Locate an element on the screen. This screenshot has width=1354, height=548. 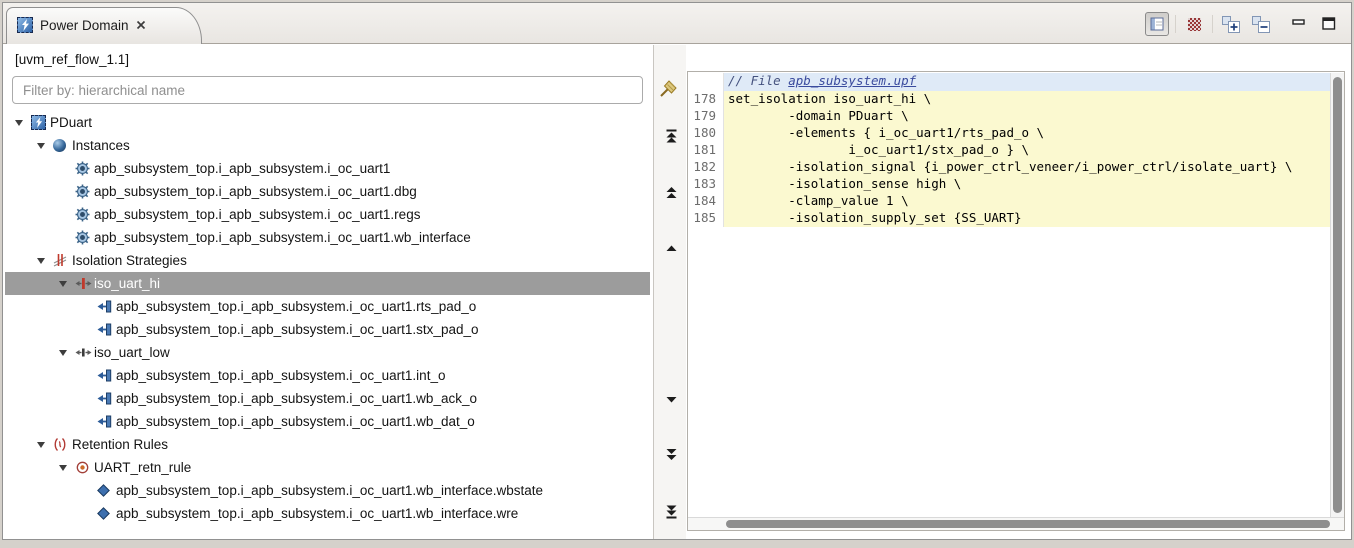
code-line: 185 -isolation_supply_set {SS_UART} is located at coordinates (1009, 218).